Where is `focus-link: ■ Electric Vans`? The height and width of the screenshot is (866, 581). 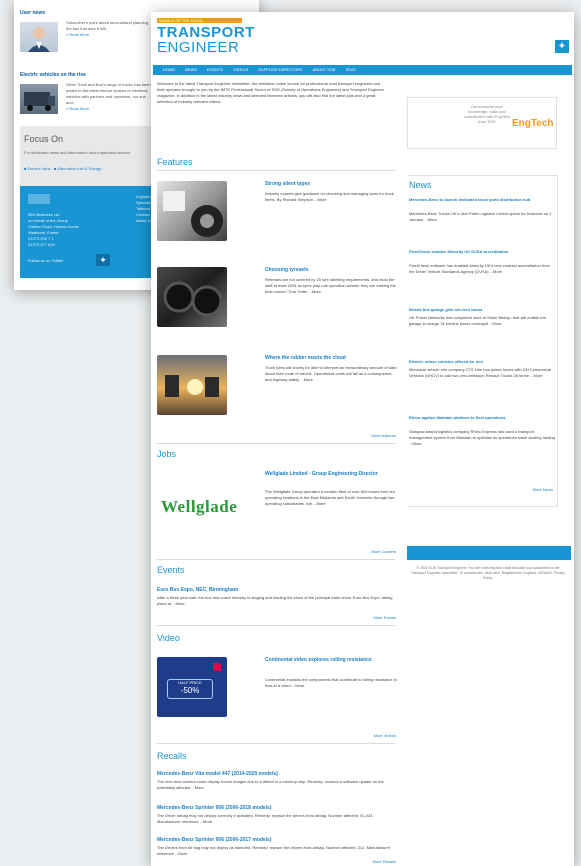 focus-link: ■ Electric Vans is located at coordinates (37, 168).